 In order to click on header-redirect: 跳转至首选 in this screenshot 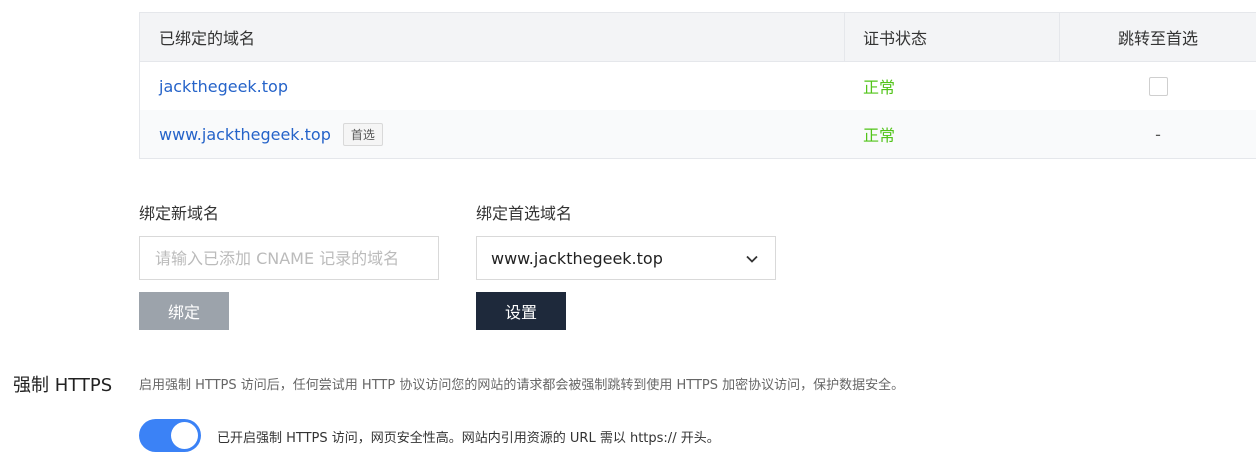, I will do `click(1157, 38)`.